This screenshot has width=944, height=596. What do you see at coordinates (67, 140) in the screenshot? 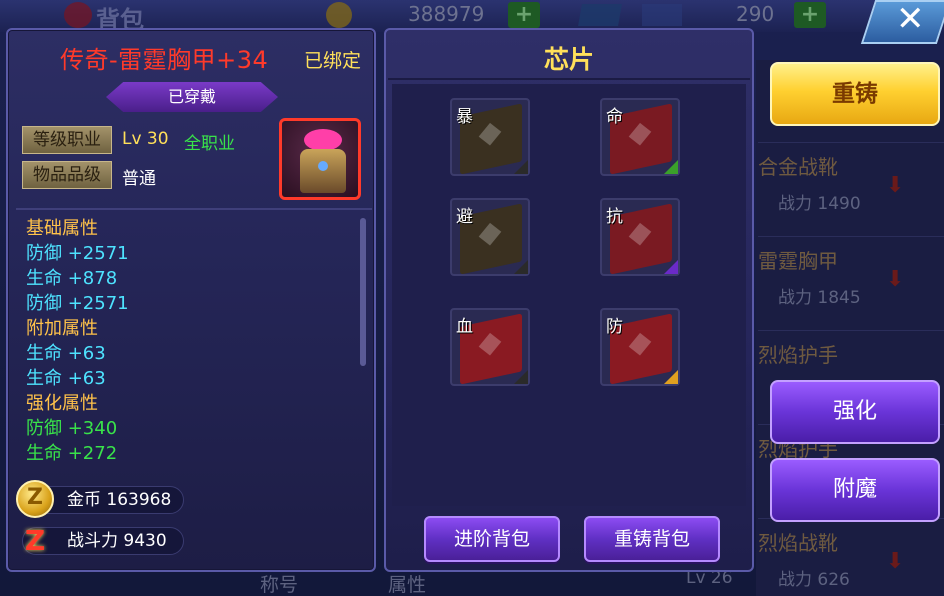
I see `level-class-key: 等级职业` at bounding box center [67, 140].